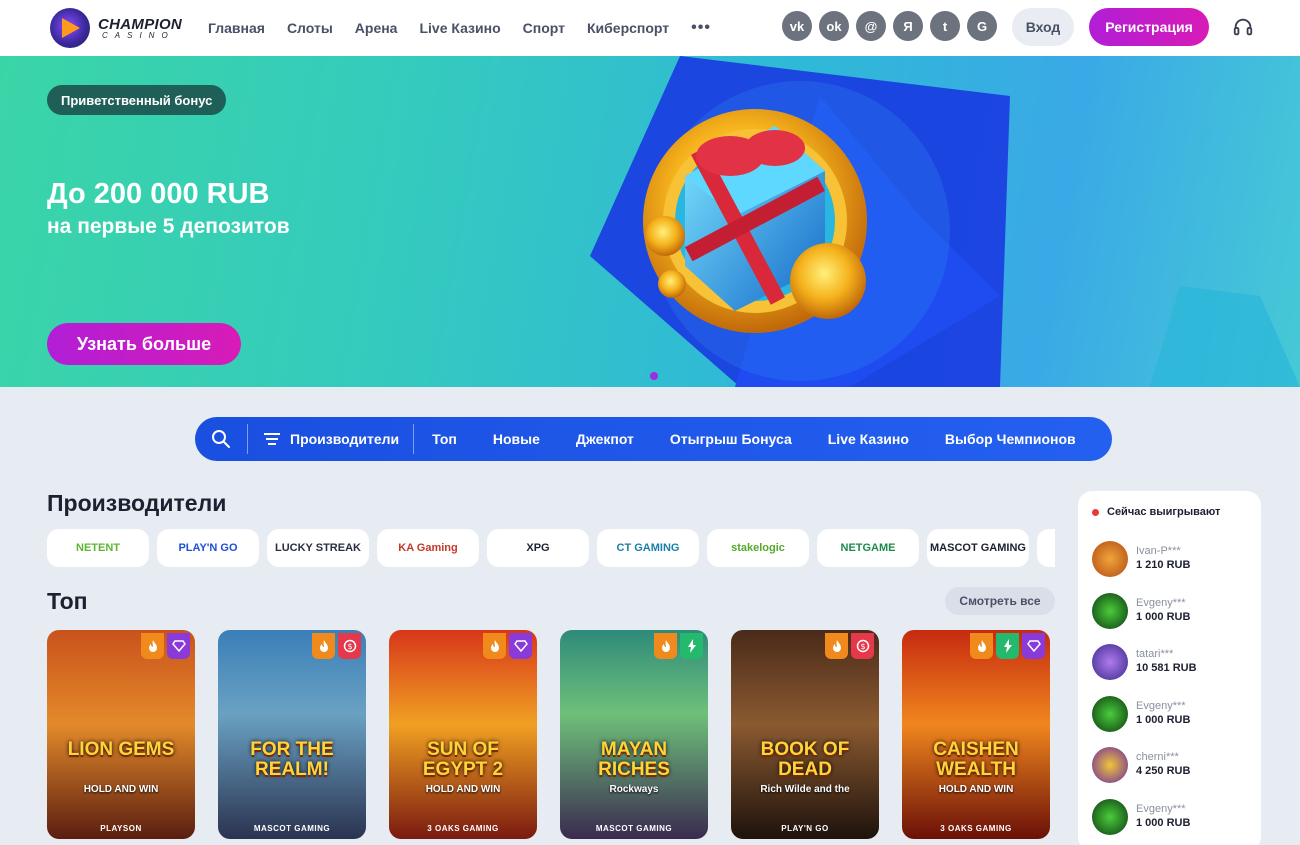 The image size is (1300, 845). What do you see at coordinates (236, 28) in the screenshot?
I see `nav-item-home: Главная` at bounding box center [236, 28].